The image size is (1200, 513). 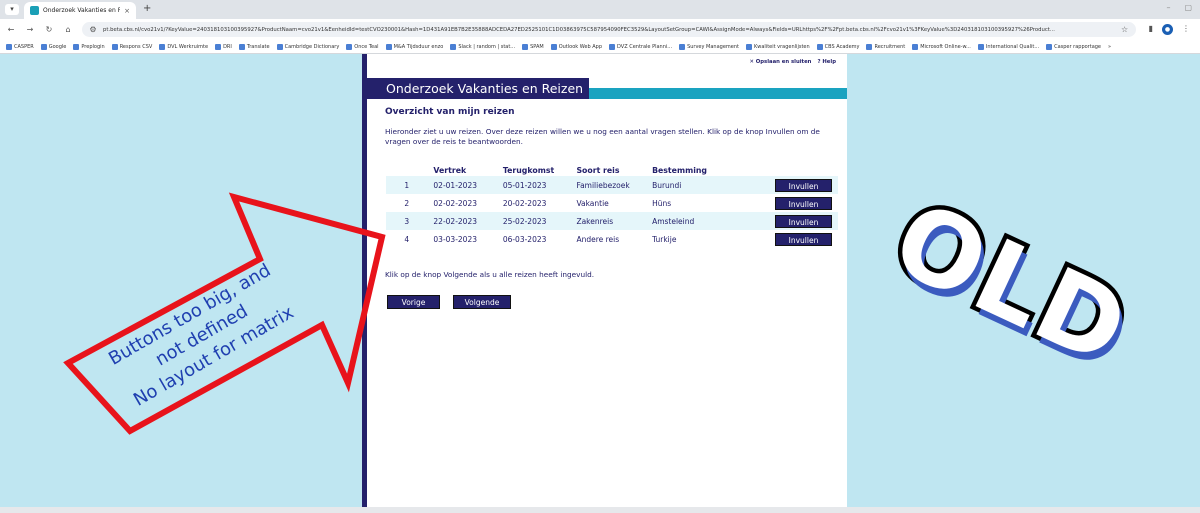 What do you see at coordinates (806, 170) in the screenshot?
I see `header-action` at bounding box center [806, 170].